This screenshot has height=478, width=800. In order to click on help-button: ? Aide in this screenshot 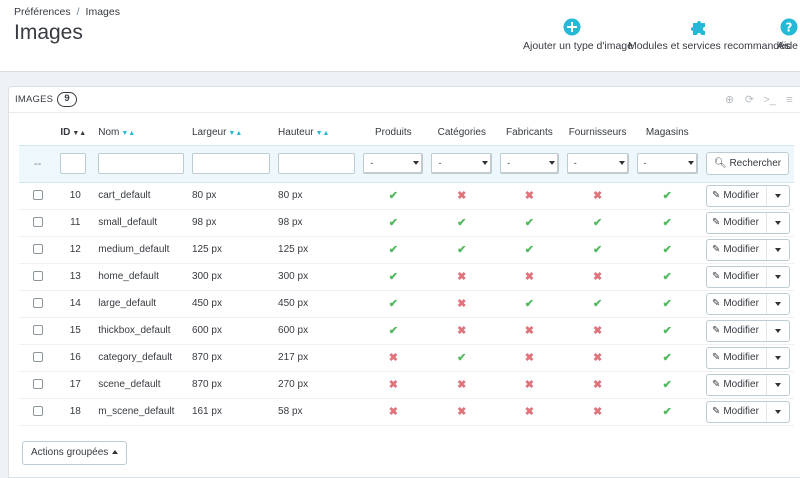, I will do `click(788, 35)`.